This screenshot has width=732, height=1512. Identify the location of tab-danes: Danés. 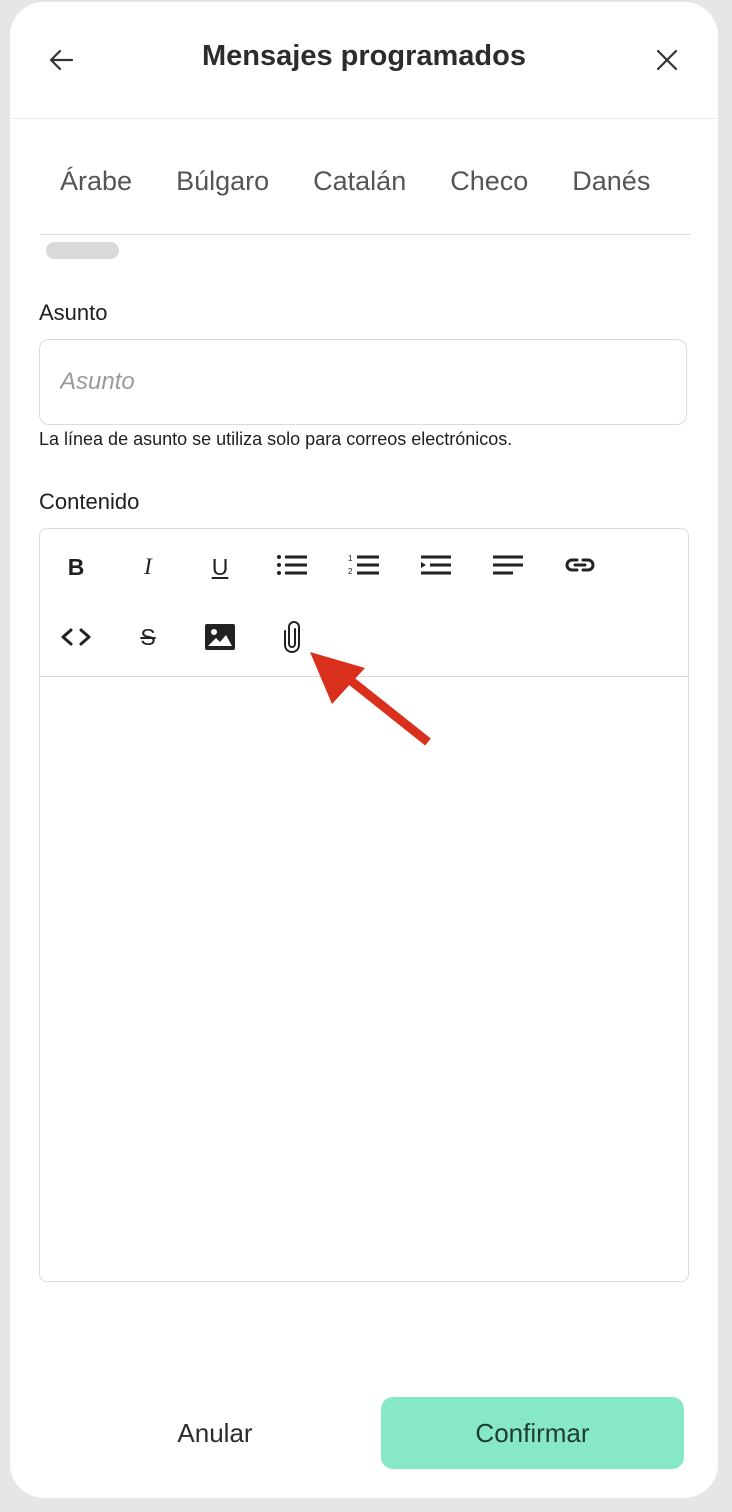
(611, 181).